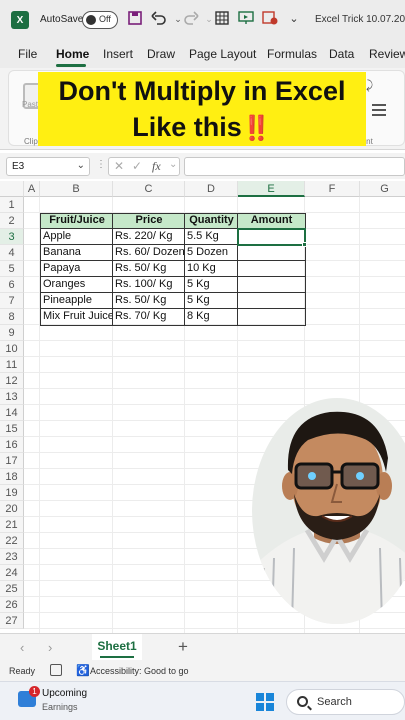  What do you see at coordinates (12, 205) in the screenshot?
I see `row-header-1: 1` at bounding box center [12, 205].